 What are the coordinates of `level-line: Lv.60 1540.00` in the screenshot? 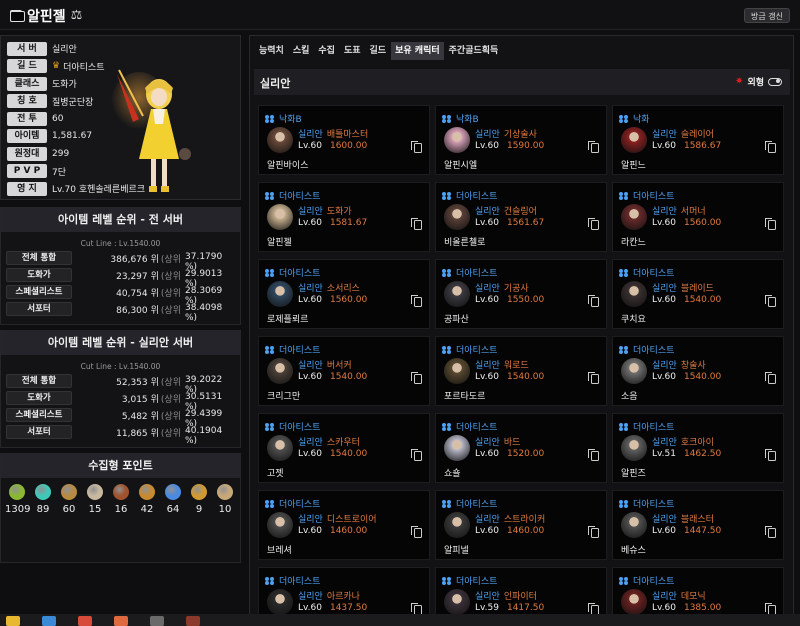 It's located at (686, 300).